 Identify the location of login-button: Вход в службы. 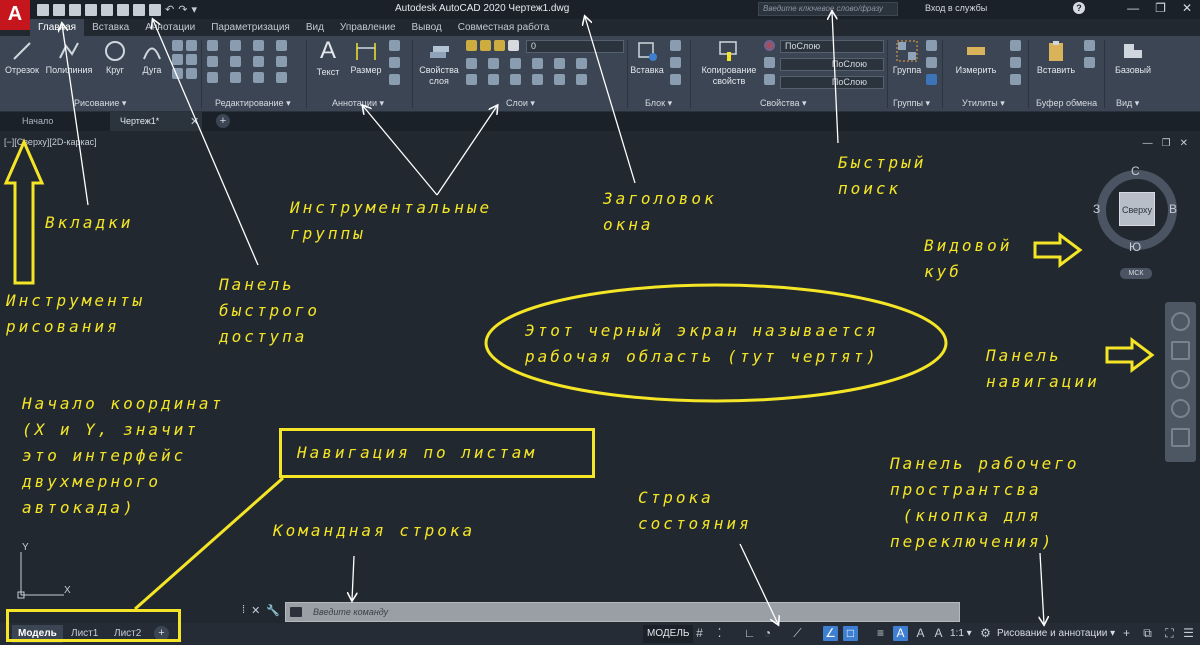
(956, 8).